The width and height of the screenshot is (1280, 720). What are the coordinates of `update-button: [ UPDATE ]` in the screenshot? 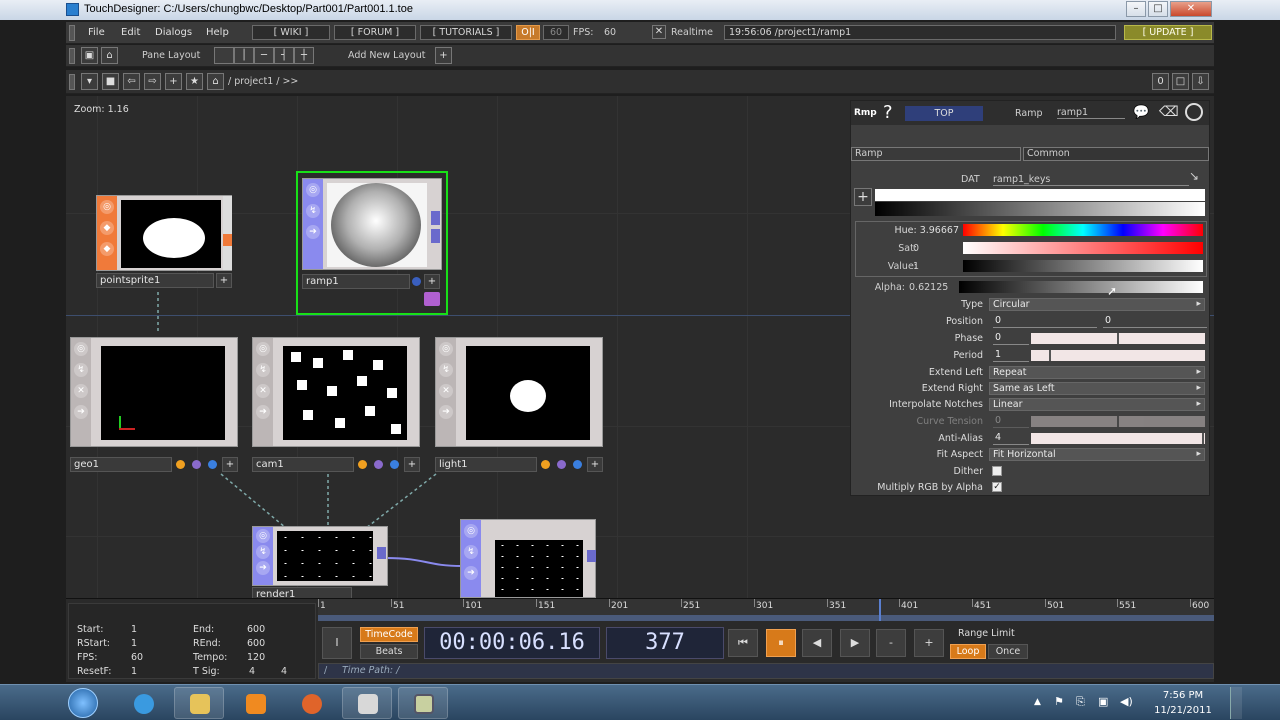 It's located at (1168, 32).